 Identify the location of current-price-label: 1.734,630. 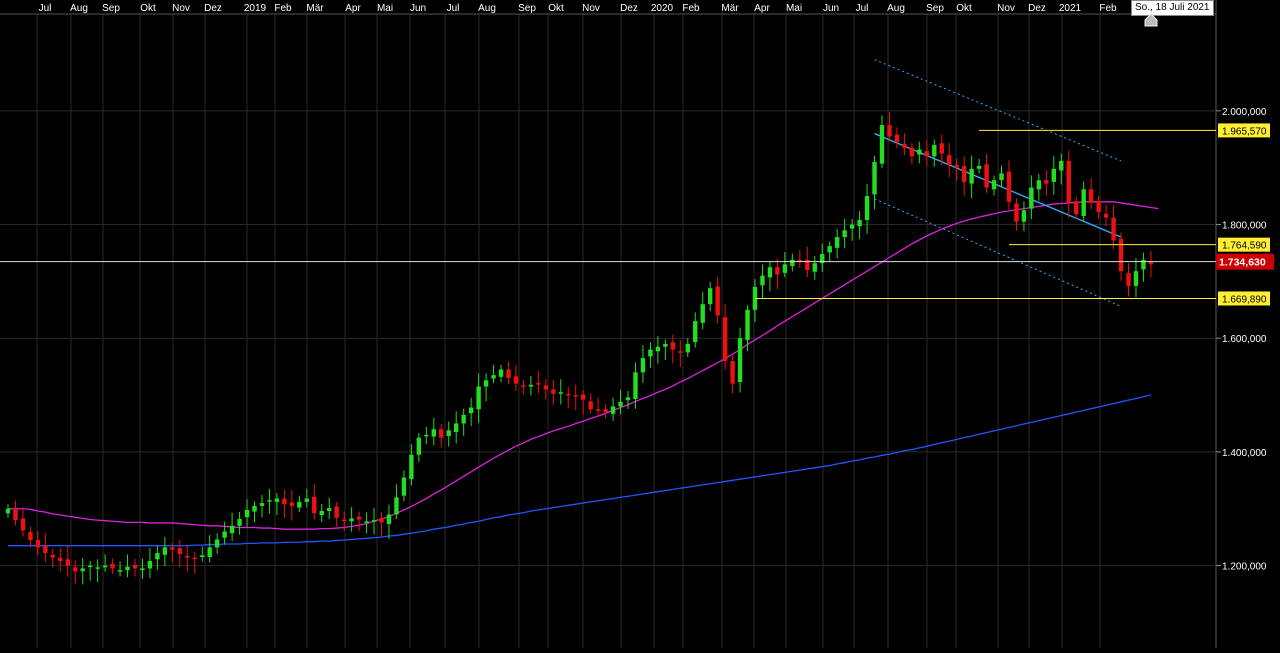
(1242, 263).